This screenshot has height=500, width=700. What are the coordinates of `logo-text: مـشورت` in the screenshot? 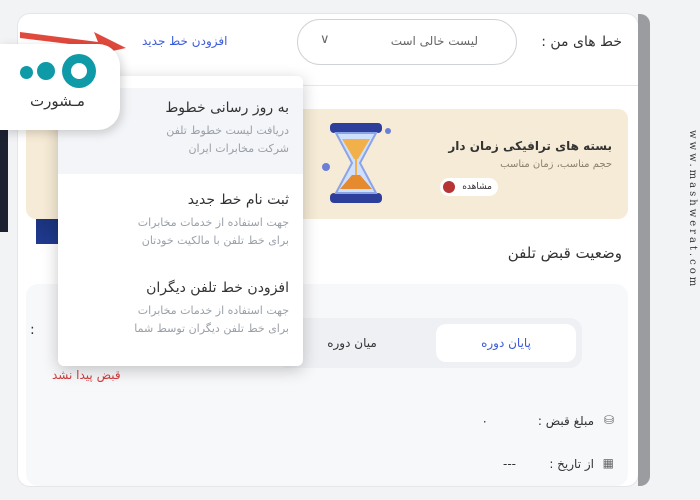 It's located at (57, 101).